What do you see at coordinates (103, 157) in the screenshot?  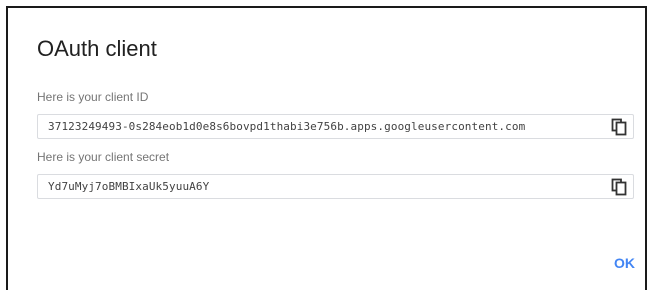 I see `client-secret-label: Here is your client secret` at bounding box center [103, 157].